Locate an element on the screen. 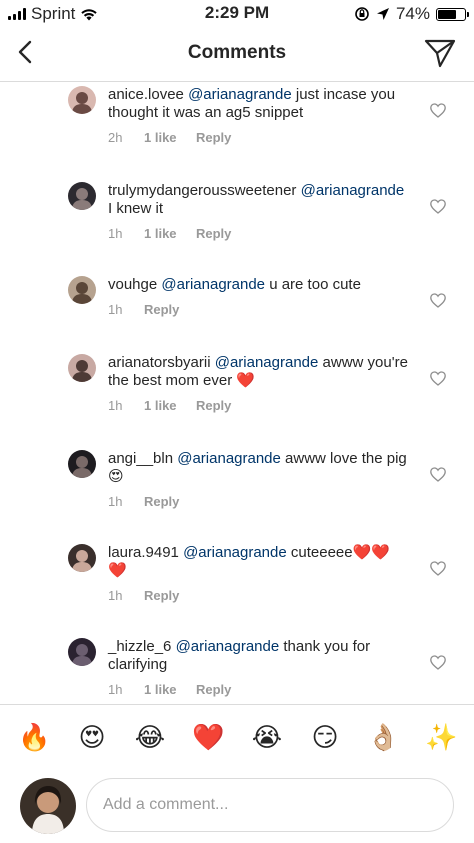 This screenshot has width=474, height=843. emoji-reaction: 😂 is located at coordinates (150, 737).